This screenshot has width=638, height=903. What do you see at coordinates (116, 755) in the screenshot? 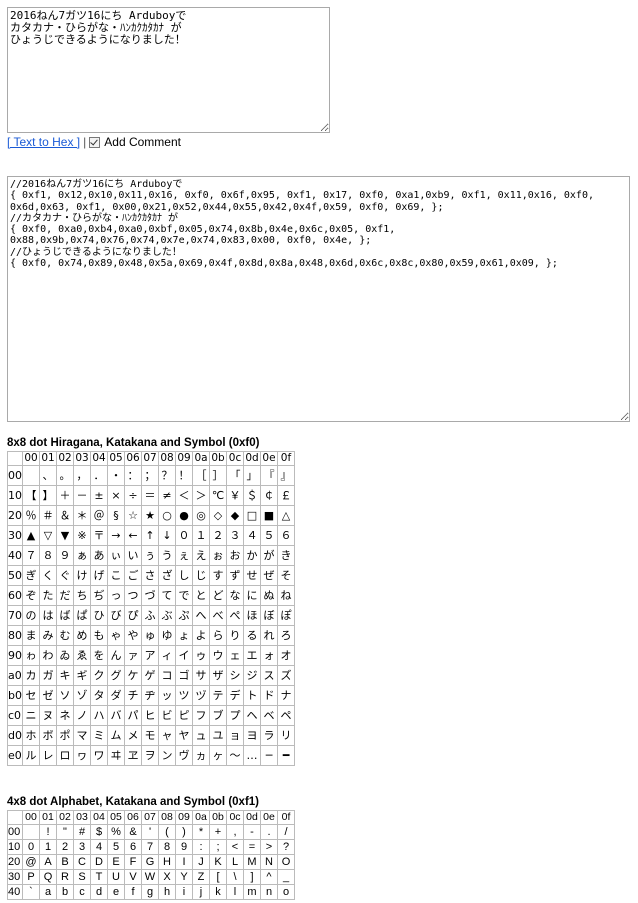
I see `glyph-cell: ヰ` at bounding box center [116, 755].